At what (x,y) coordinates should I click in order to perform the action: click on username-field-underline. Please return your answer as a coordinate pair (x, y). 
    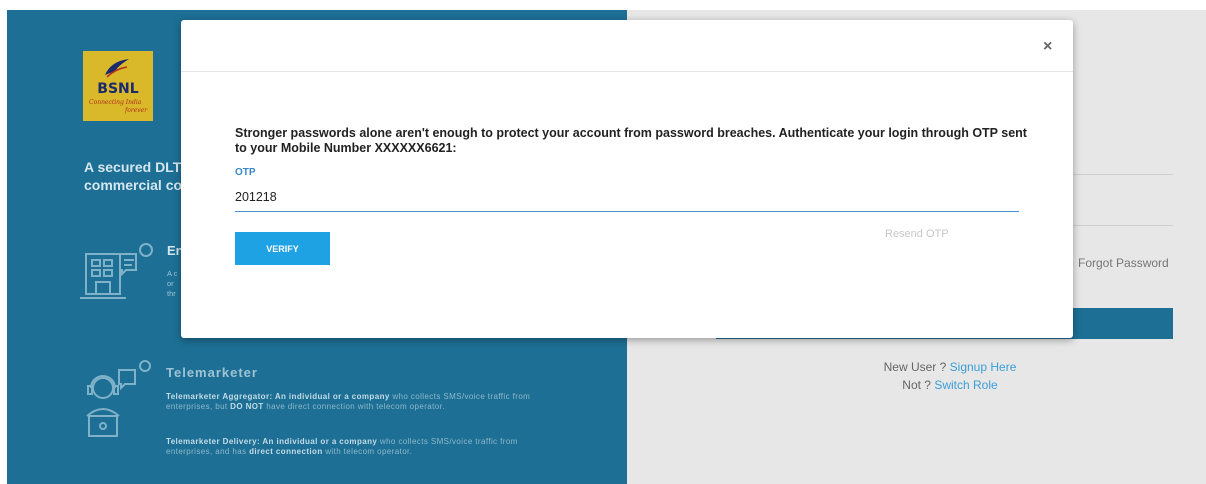
    Looking at the image, I should click on (1120, 174).